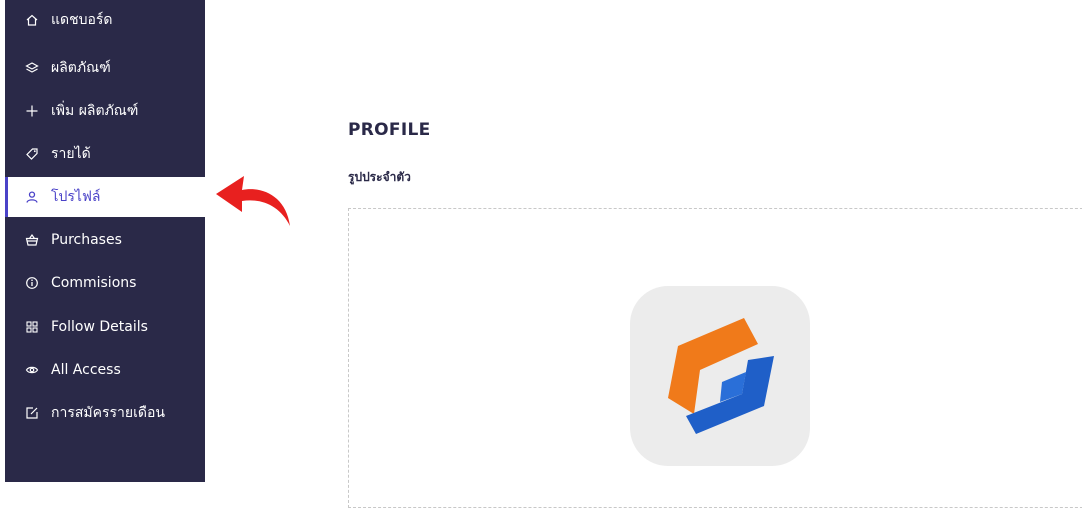  I want to click on sidebar-item-monthly-subscription: การสมัครรายเดือน, so click(105, 413).